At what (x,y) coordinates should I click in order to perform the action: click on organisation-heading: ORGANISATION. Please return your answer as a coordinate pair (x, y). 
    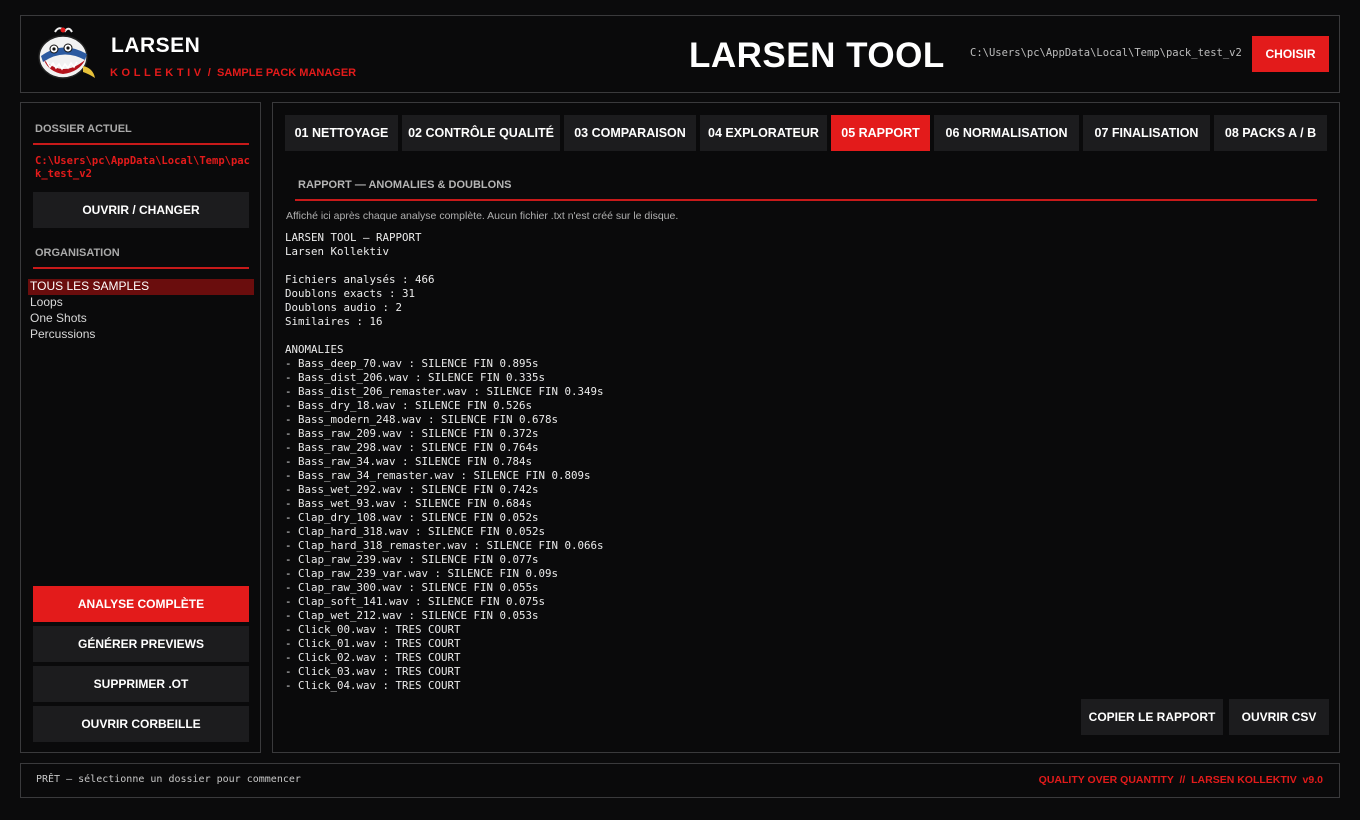
    Looking at the image, I should click on (77, 253).